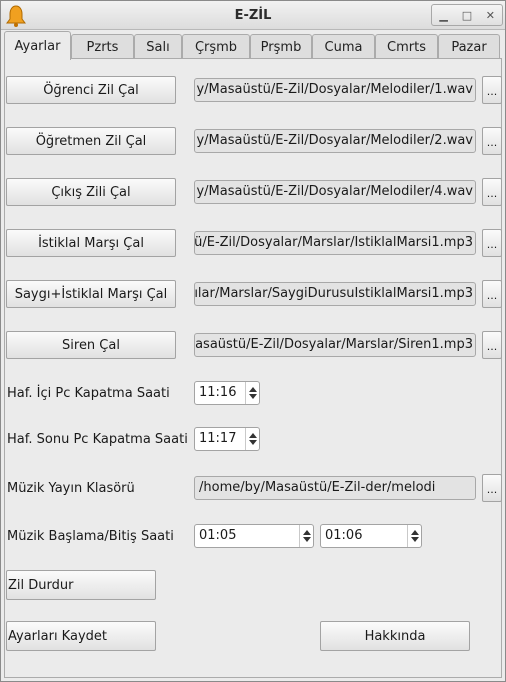 The height and width of the screenshot is (682, 506). I want to click on stop-bell-button: Zil Durdur, so click(81, 585).